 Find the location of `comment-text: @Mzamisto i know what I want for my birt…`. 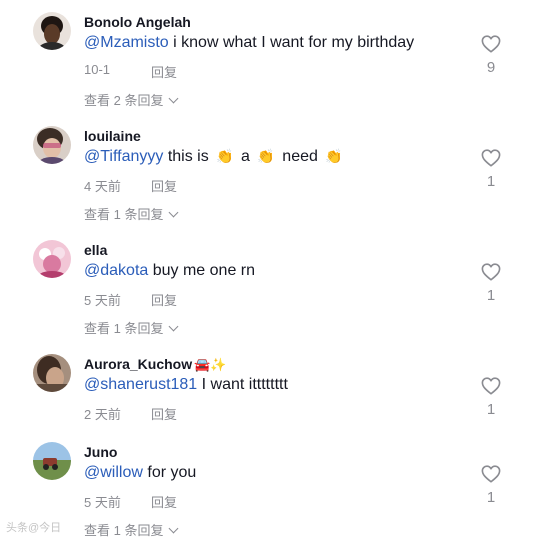

comment-text: @Mzamisto i know what I want for my birt… is located at coordinates (249, 42).